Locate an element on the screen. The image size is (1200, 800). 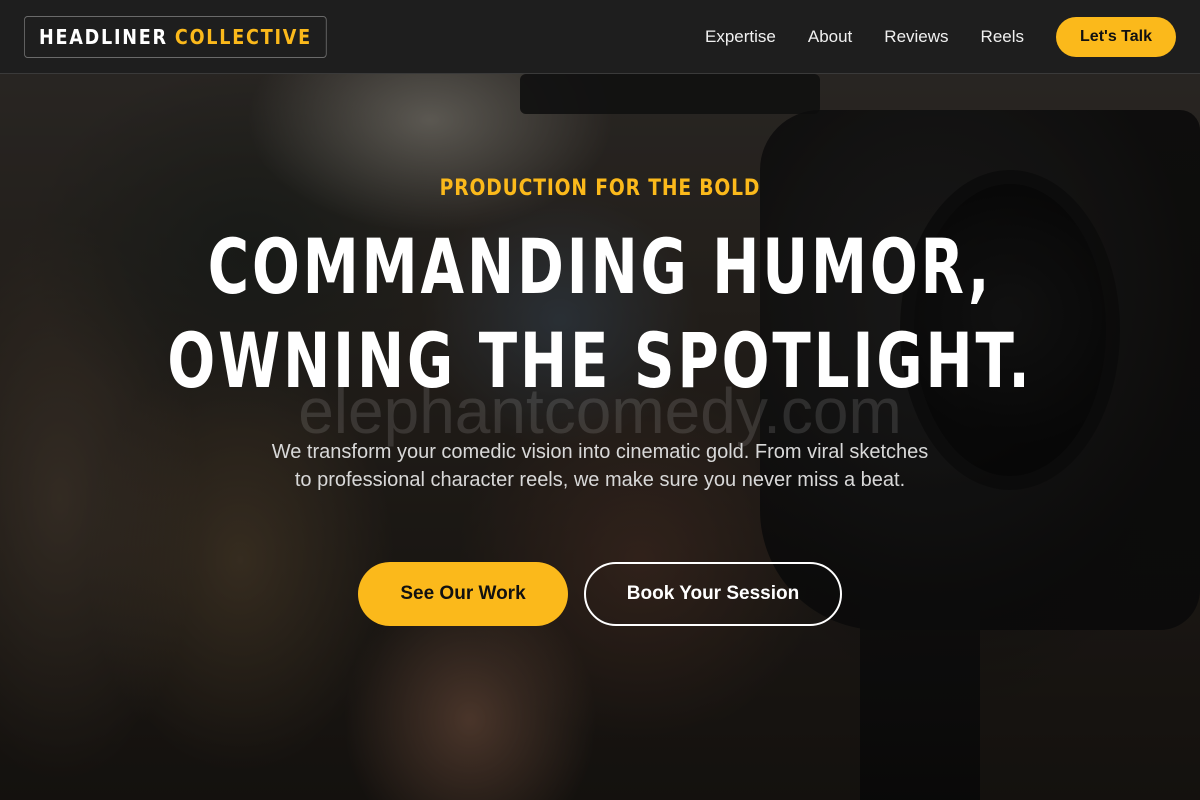
brand-logo: HEADLINER COLLECTIVE is located at coordinates (175, 36).